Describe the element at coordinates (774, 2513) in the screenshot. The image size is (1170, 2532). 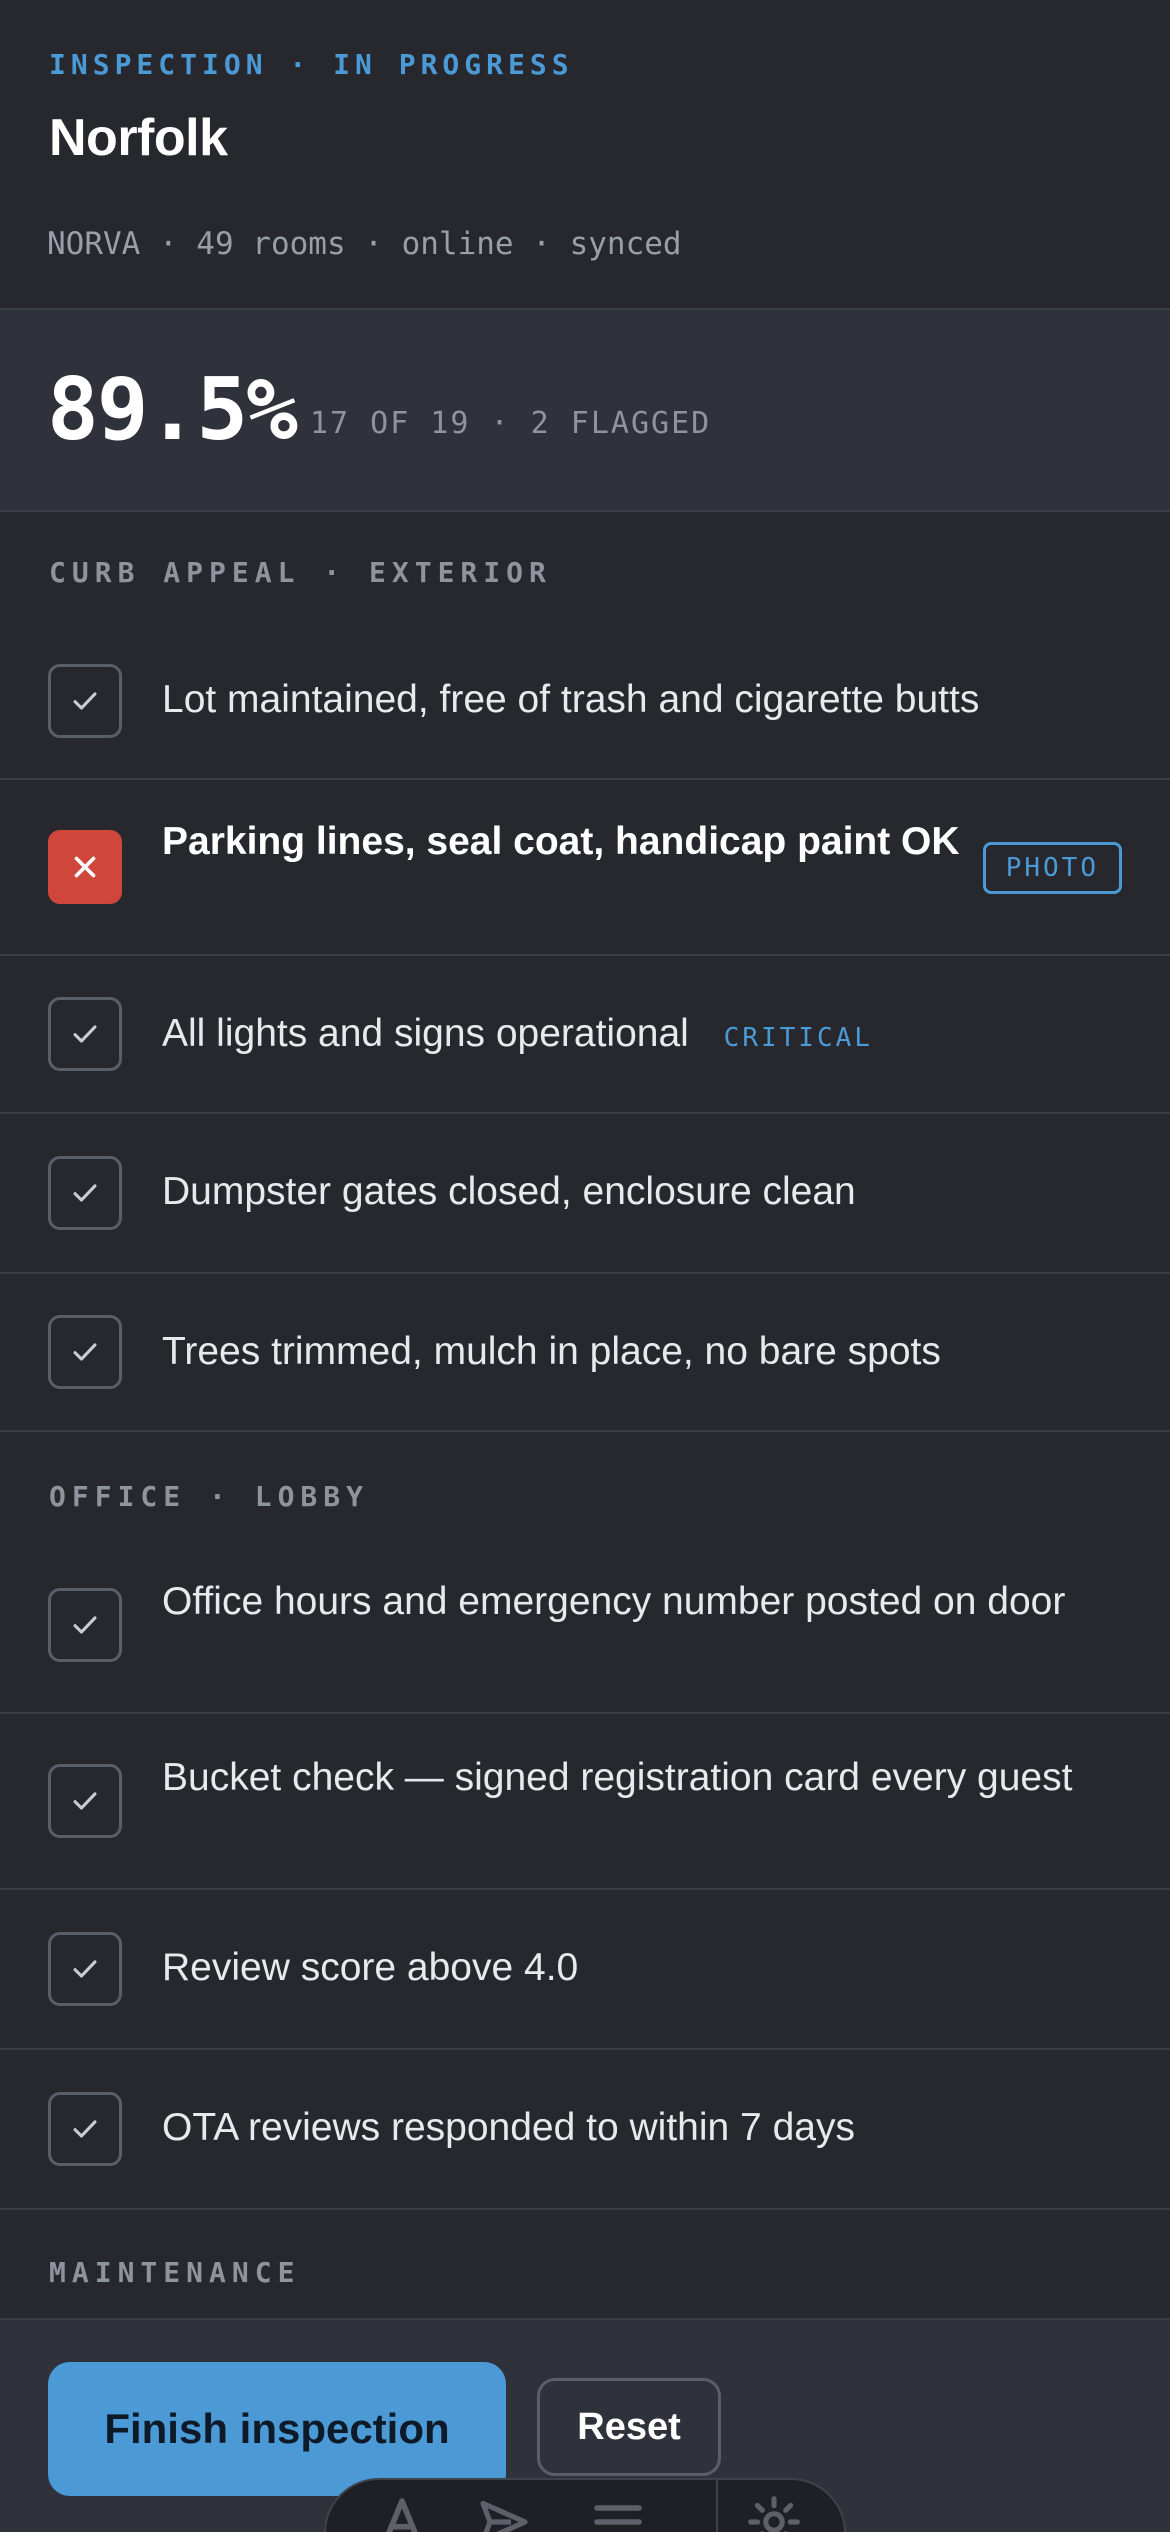
I see `gear-icon` at that location.